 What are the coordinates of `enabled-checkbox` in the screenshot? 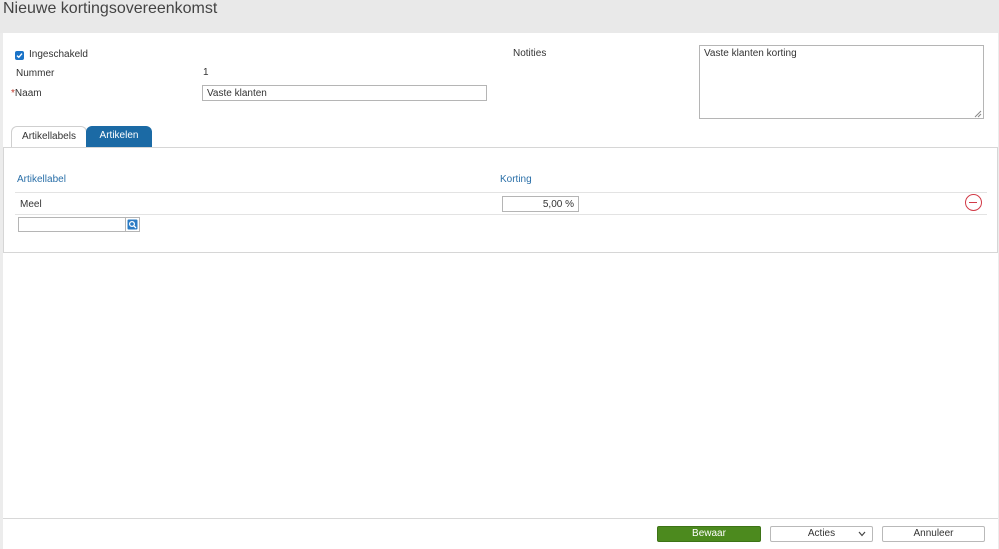 It's located at (19, 55).